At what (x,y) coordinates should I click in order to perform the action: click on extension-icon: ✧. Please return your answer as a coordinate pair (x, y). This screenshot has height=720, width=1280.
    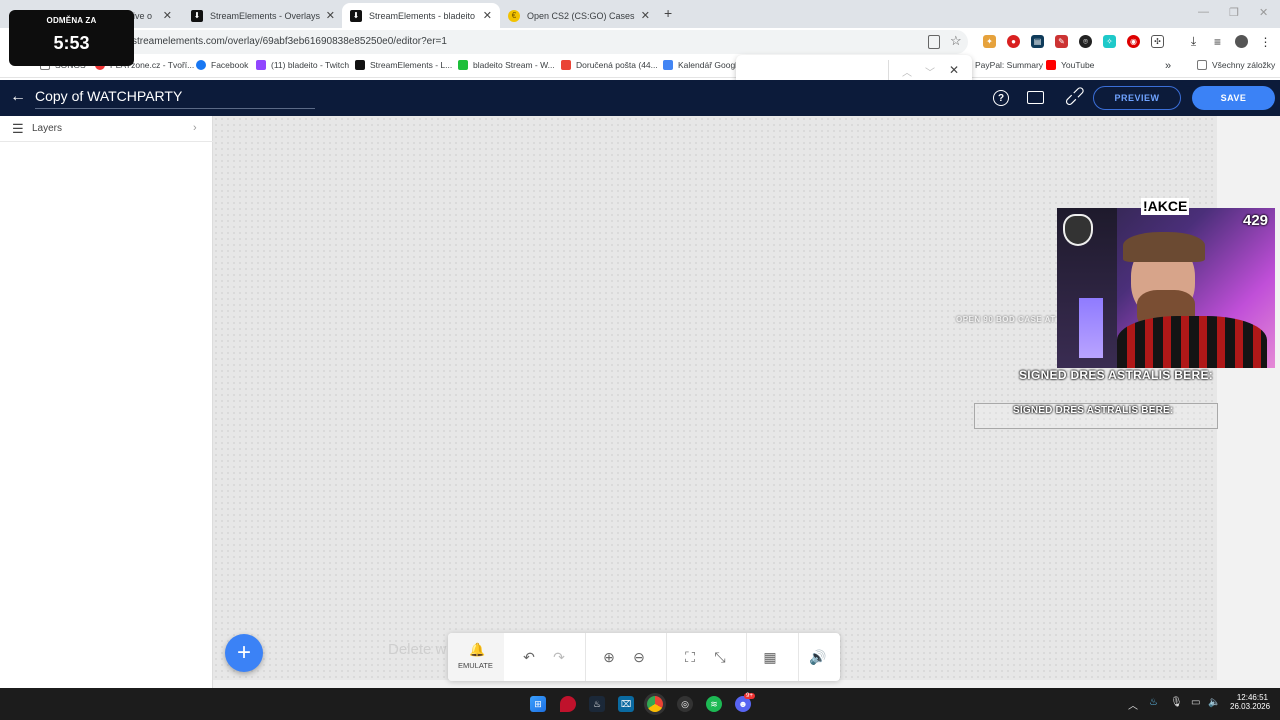
    Looking at the image, I should click on (1109, 41).